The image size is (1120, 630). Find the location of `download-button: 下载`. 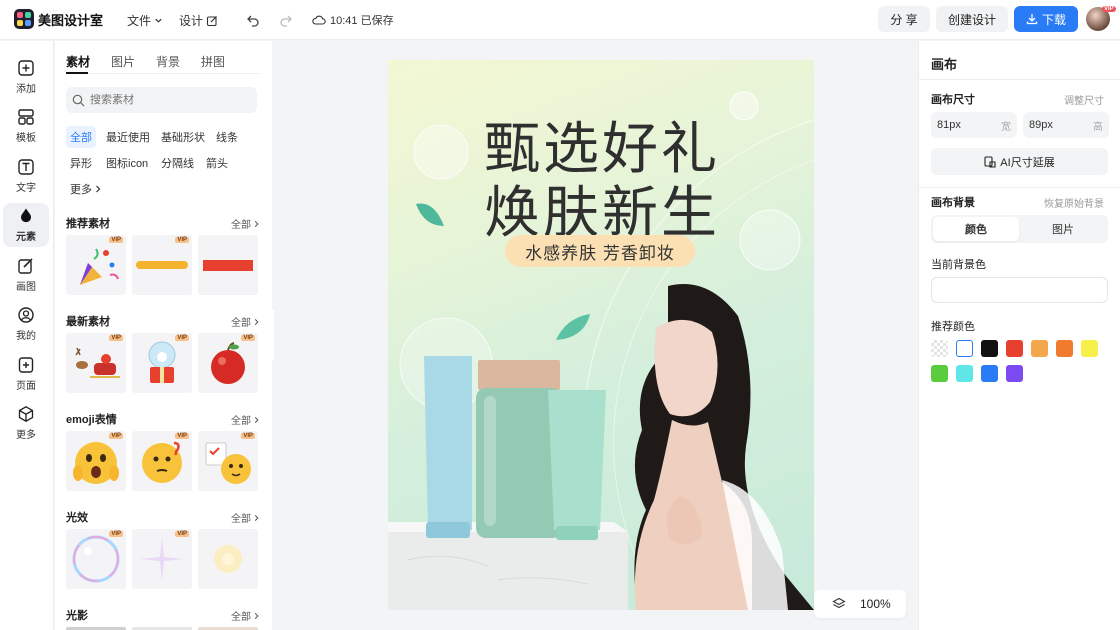

download-button: 下载 is located at coordinates (1046, 19).